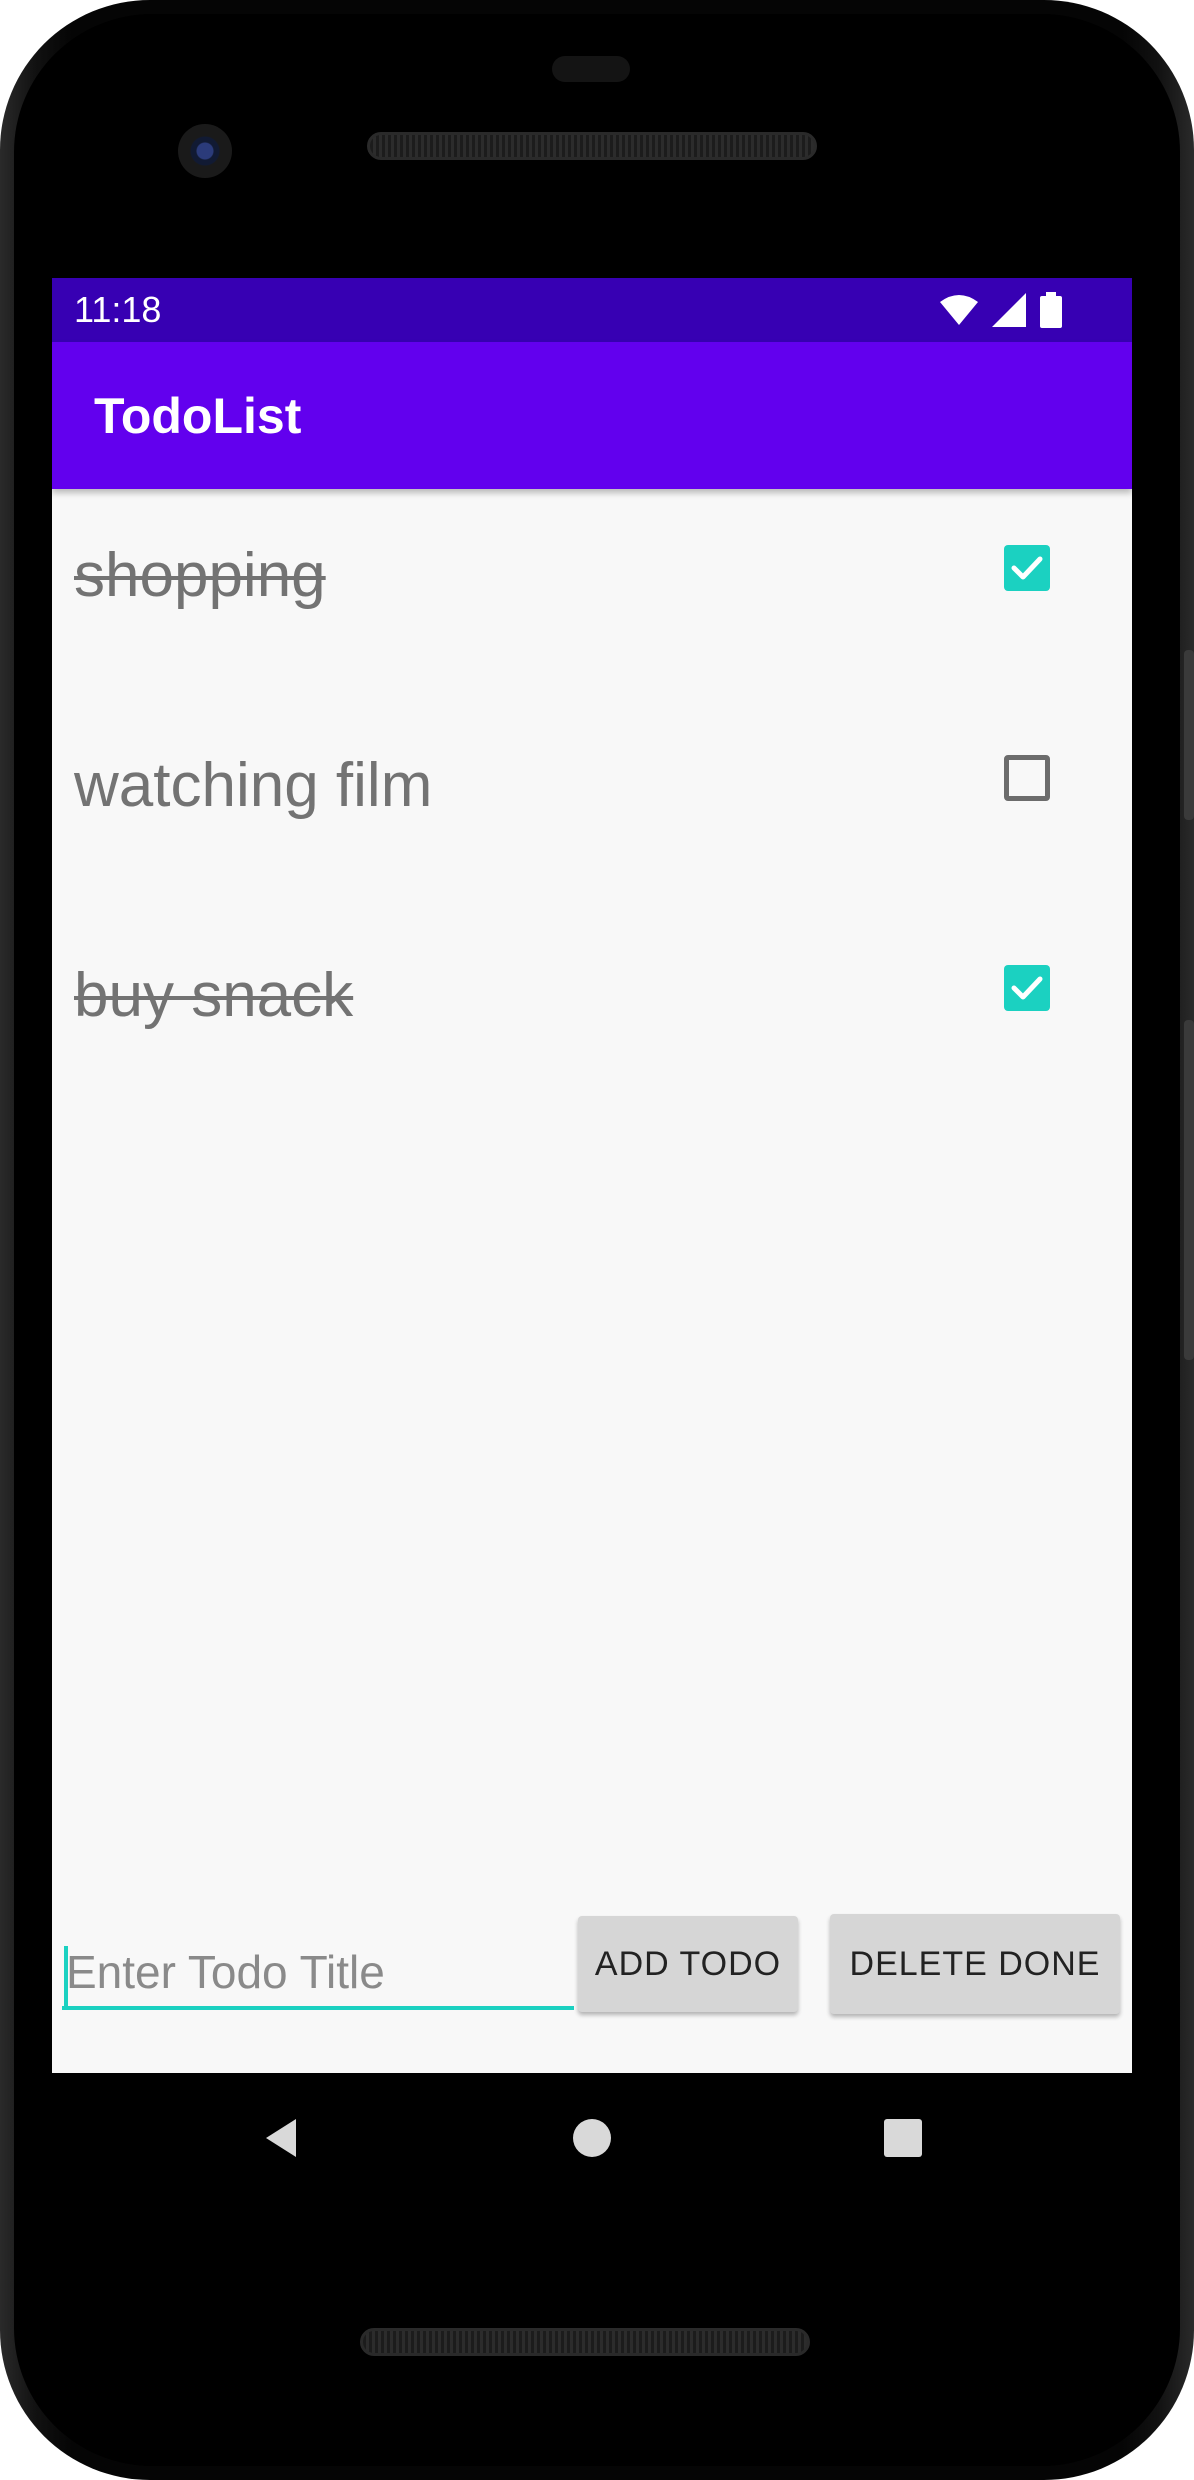  I want to click on app-bar: TodoList, so click(592, 415).